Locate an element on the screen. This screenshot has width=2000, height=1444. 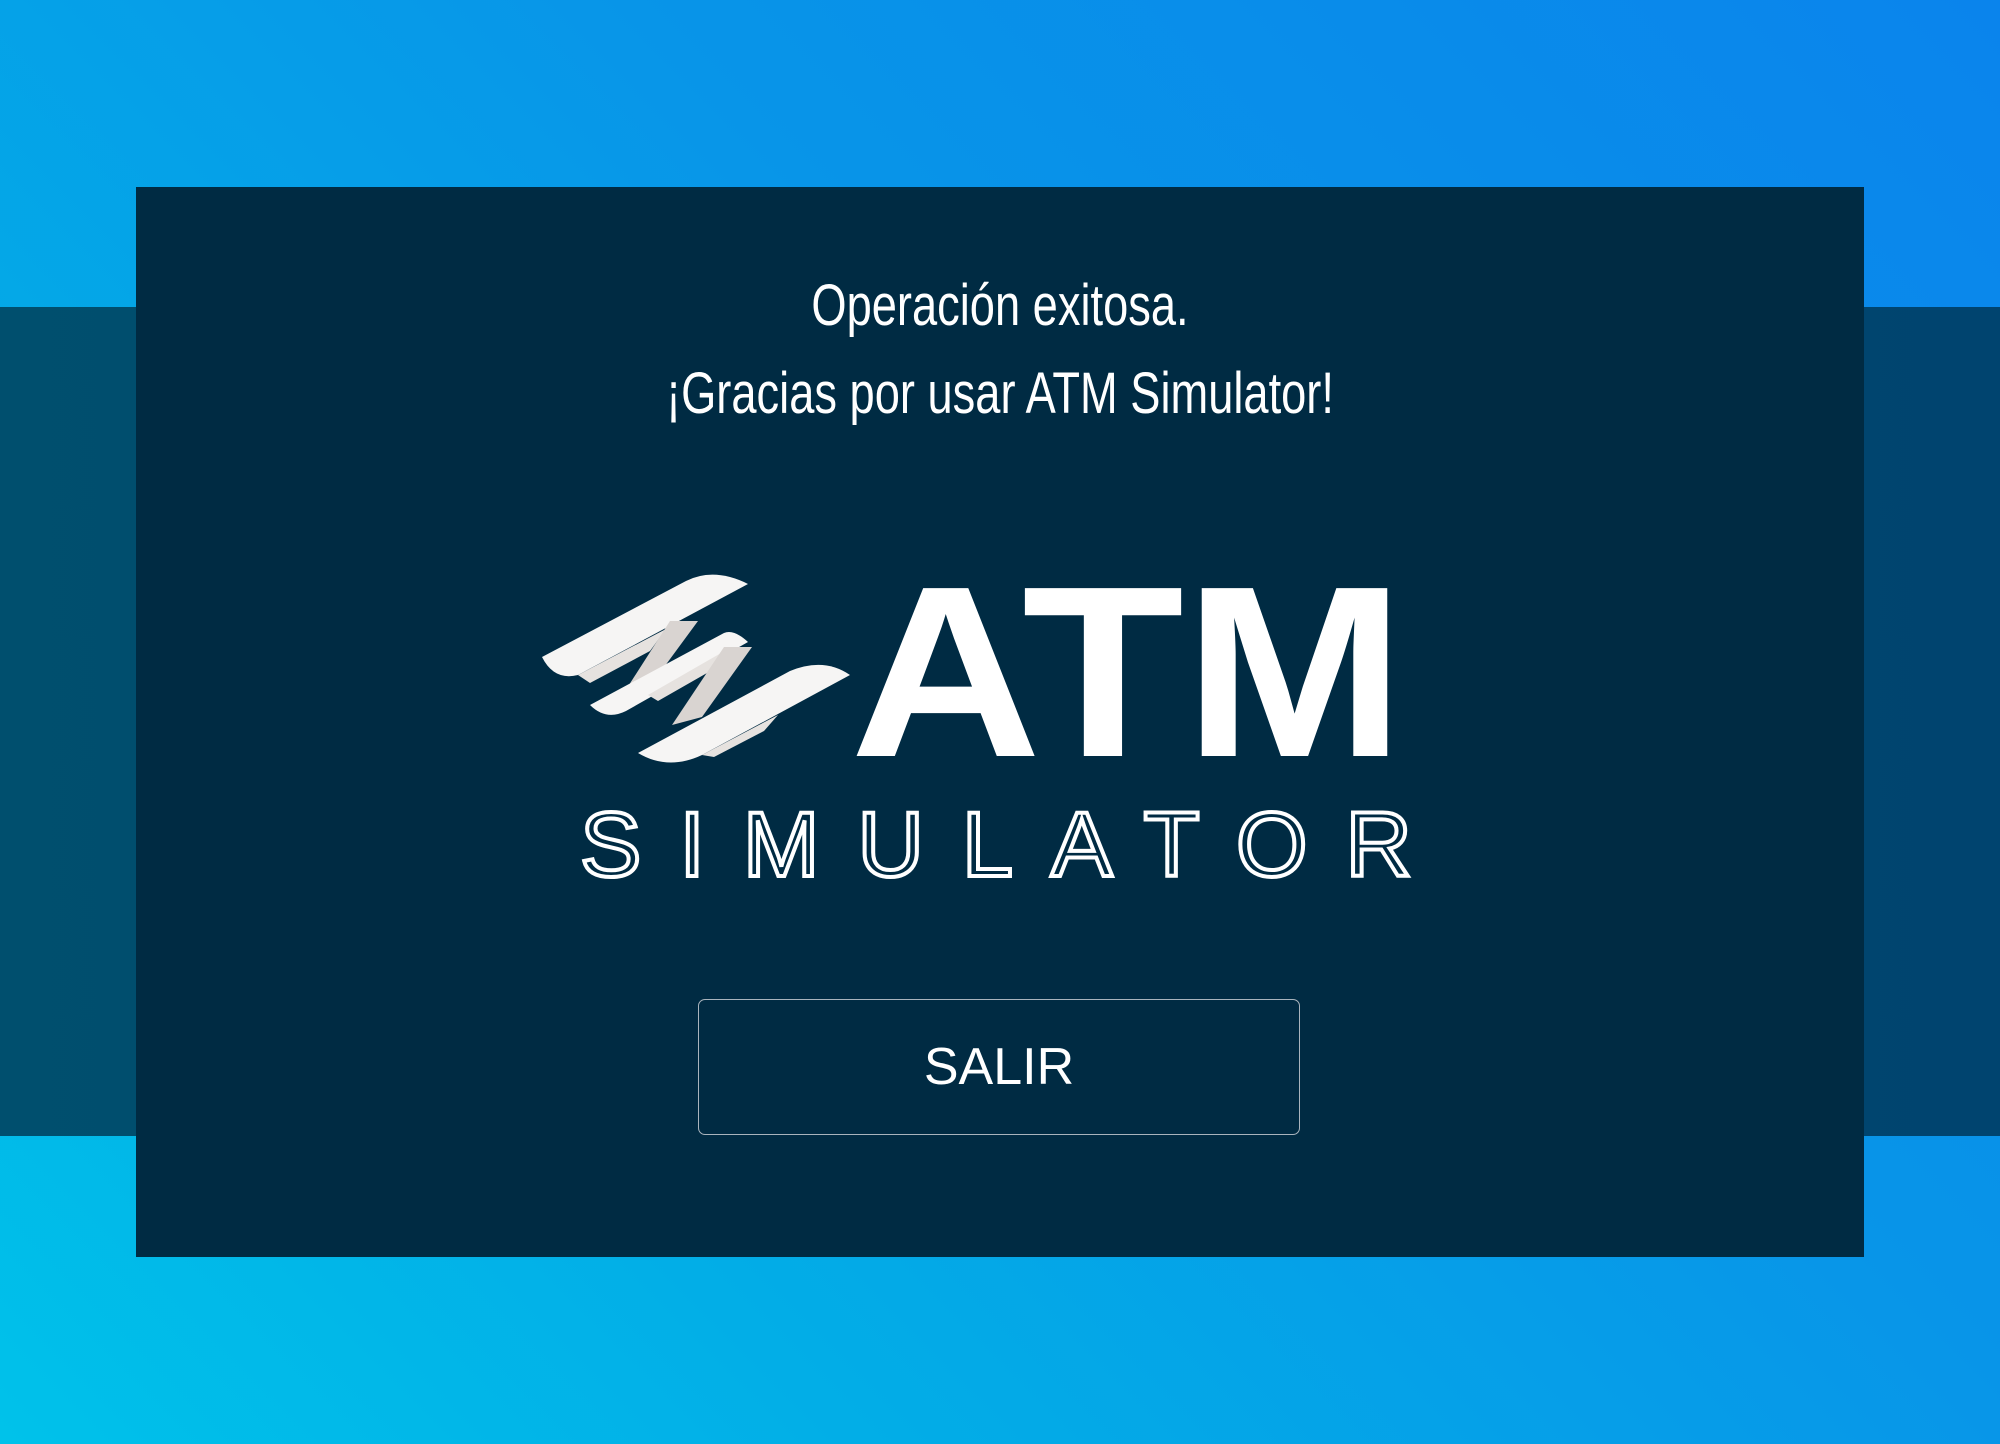
stacked-wings-logo-icon is located at coordinates (696, 668).